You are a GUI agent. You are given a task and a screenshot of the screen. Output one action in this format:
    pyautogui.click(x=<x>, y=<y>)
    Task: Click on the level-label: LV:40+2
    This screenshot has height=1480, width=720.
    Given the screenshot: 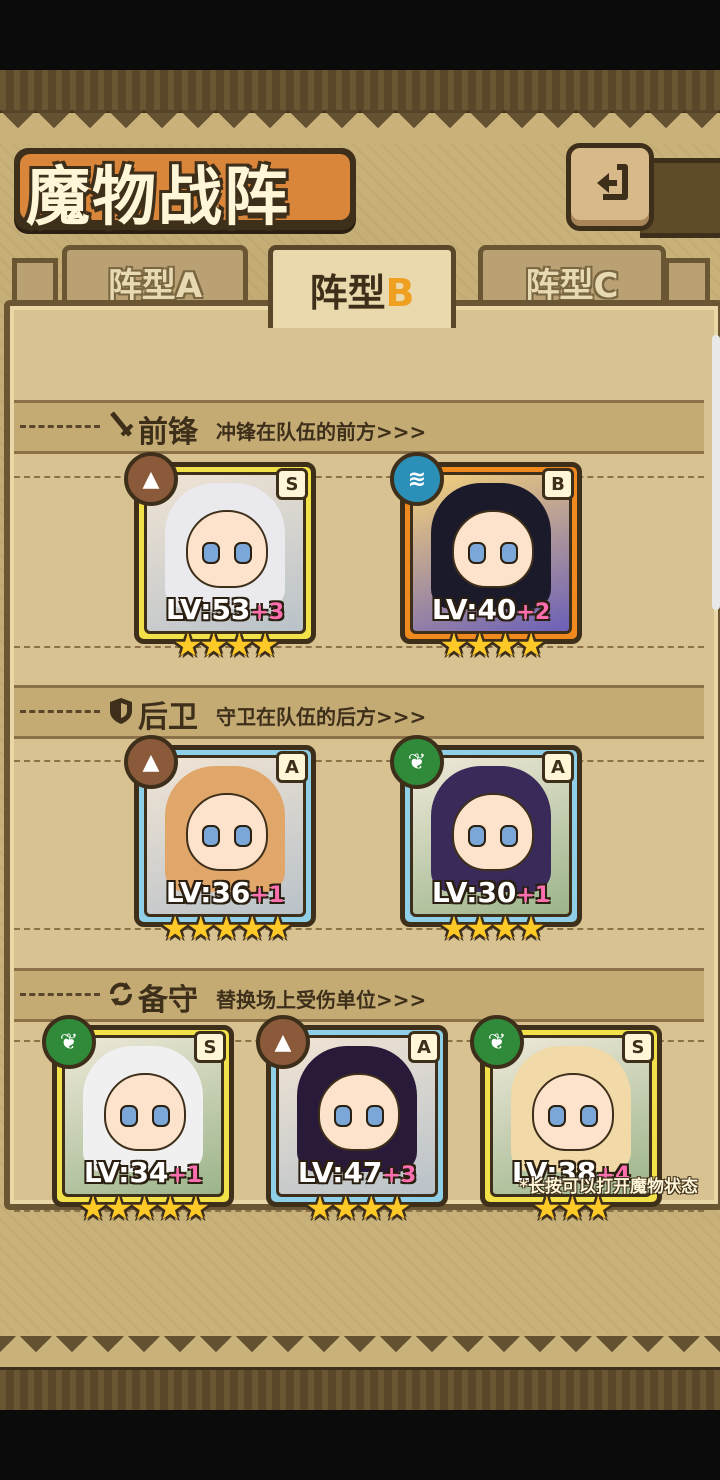 What is the action you would take?
    pyautogui.click(x=491, y=609)
    